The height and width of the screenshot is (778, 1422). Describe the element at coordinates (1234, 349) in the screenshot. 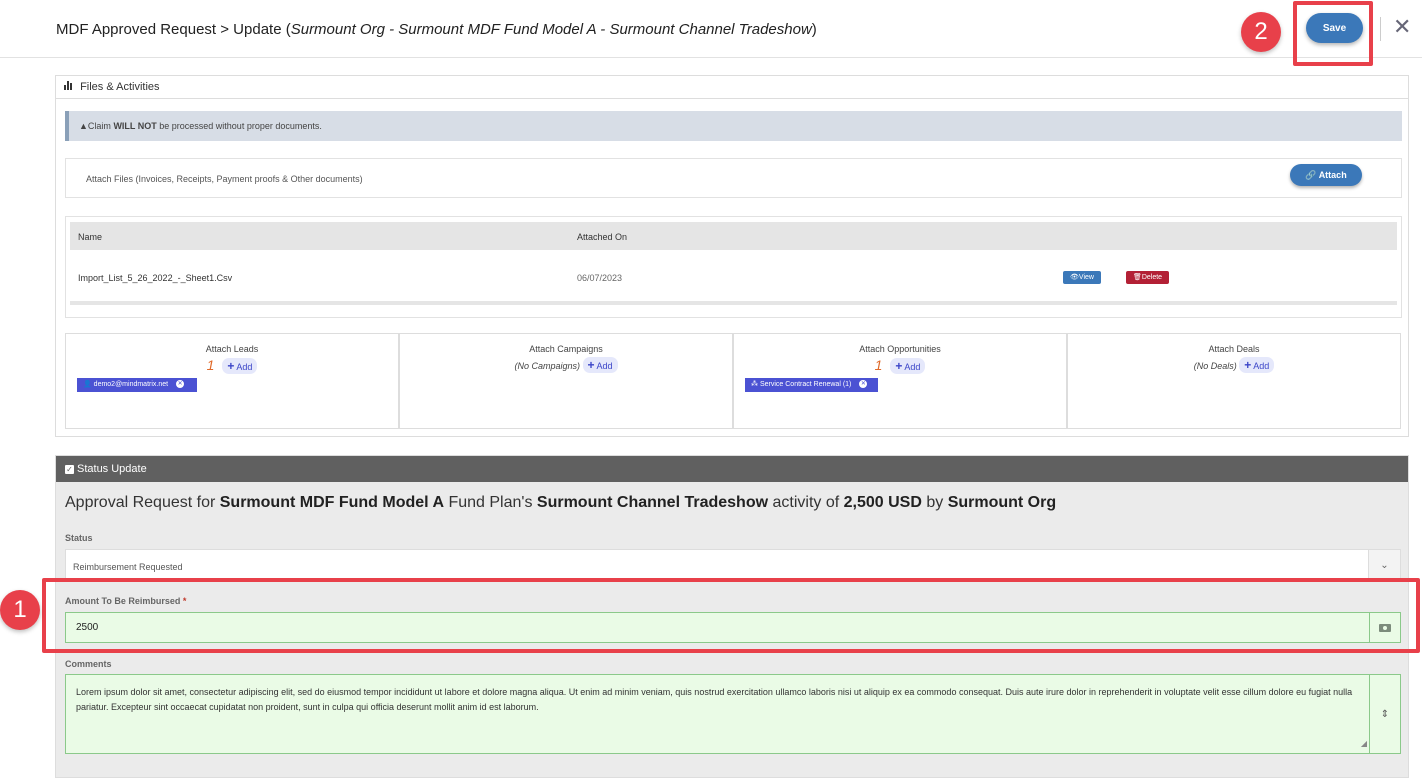

I see `attach-deals-title: Attach Deals` at that location.